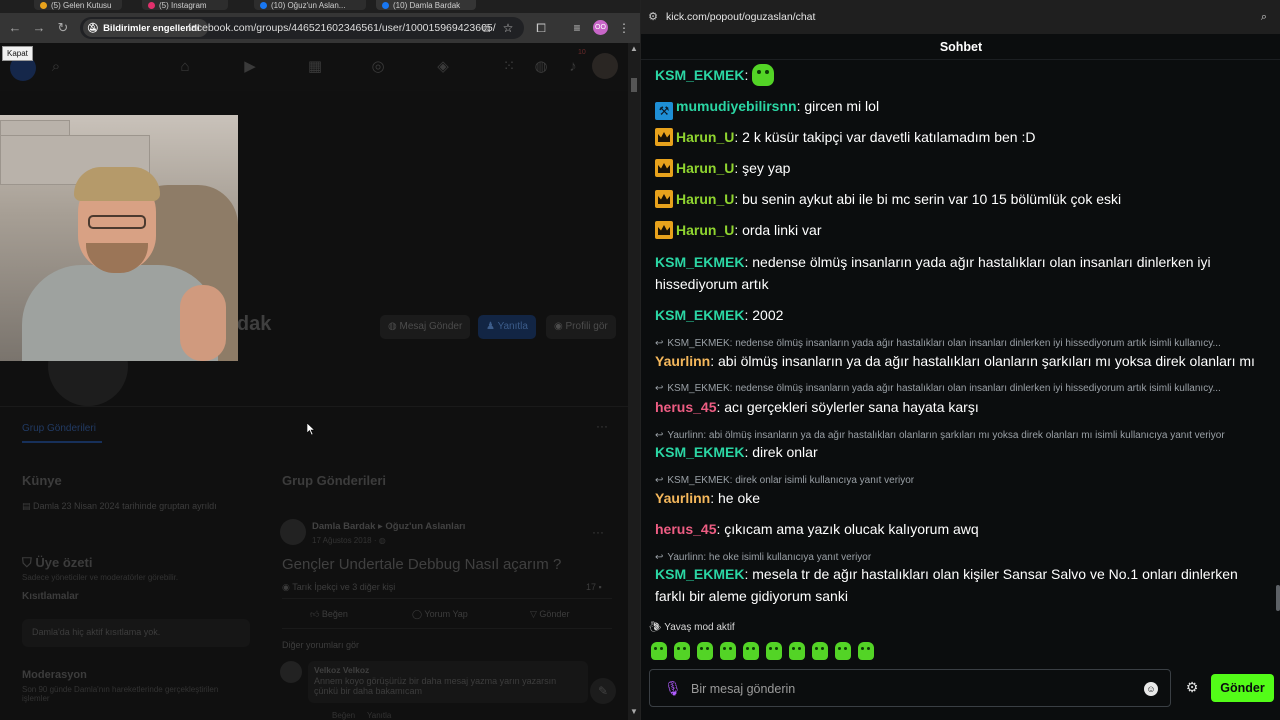 The width and height of the screenshot is (1280, 720). What do you see at coordinates (440, 614) in the screenshot?
I see `comment-button: ◯ Yorum Yap` at bounding box center [440, 614].